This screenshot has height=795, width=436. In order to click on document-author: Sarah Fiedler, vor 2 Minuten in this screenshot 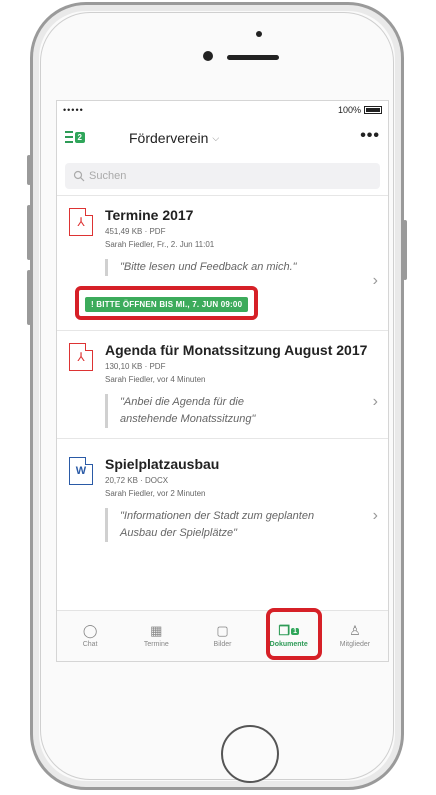, I will do `click(155, 493)`.